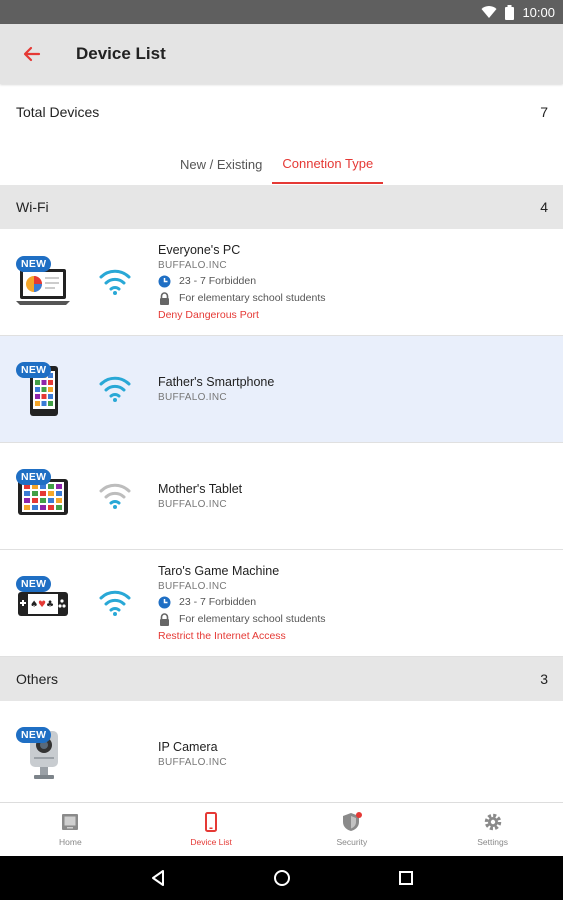  Describe the element at coordinates (492, 822) in the screenshot. I see `gear-icon` at that location.